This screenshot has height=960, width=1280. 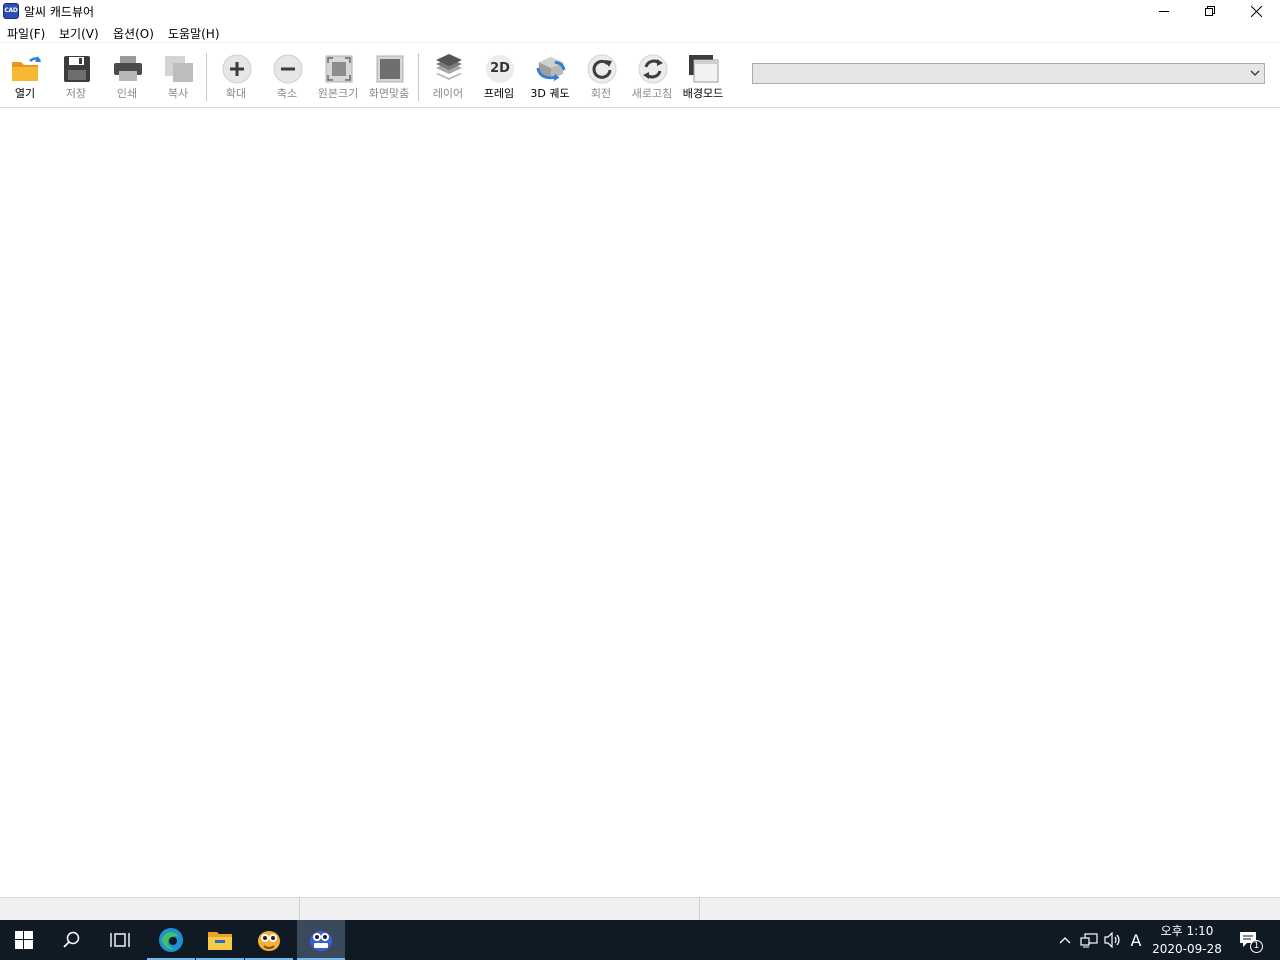 I want to click on zoom-out-button: 축소, so click(x=287, y=77).